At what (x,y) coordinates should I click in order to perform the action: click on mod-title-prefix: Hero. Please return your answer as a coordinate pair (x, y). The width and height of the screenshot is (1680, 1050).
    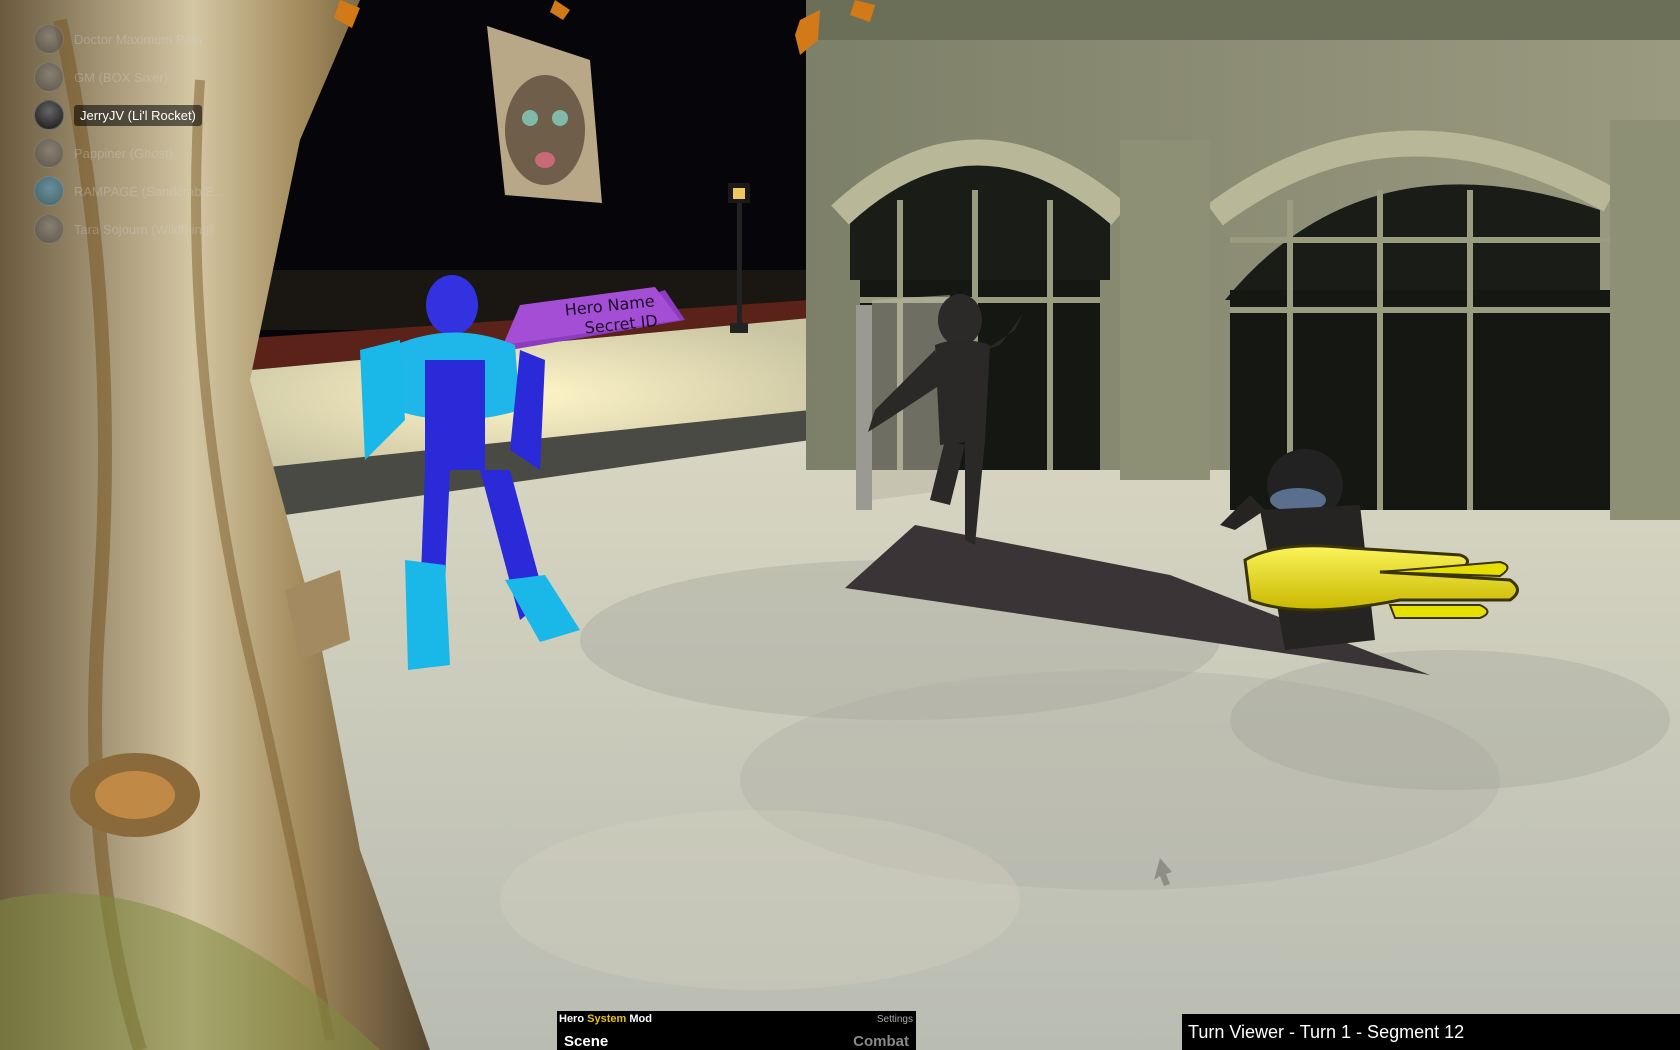
    Looking at the image, I should click on (573, 1019).